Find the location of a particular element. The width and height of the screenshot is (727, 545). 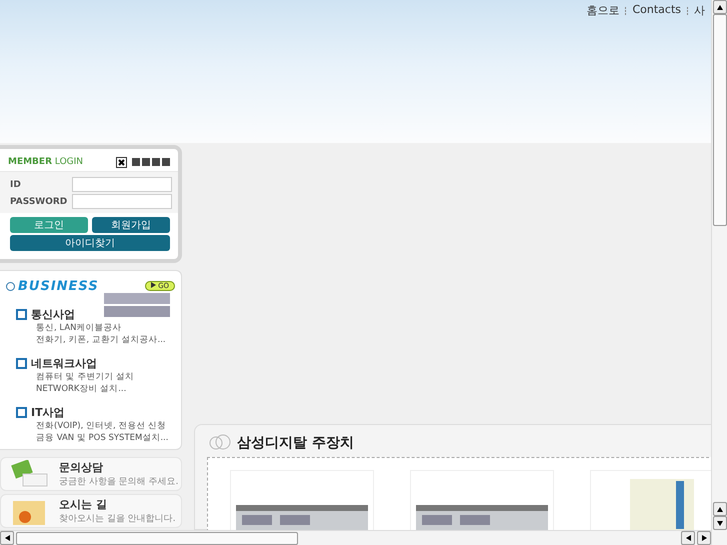

equipment-photo is located at coordinates (662, 504).